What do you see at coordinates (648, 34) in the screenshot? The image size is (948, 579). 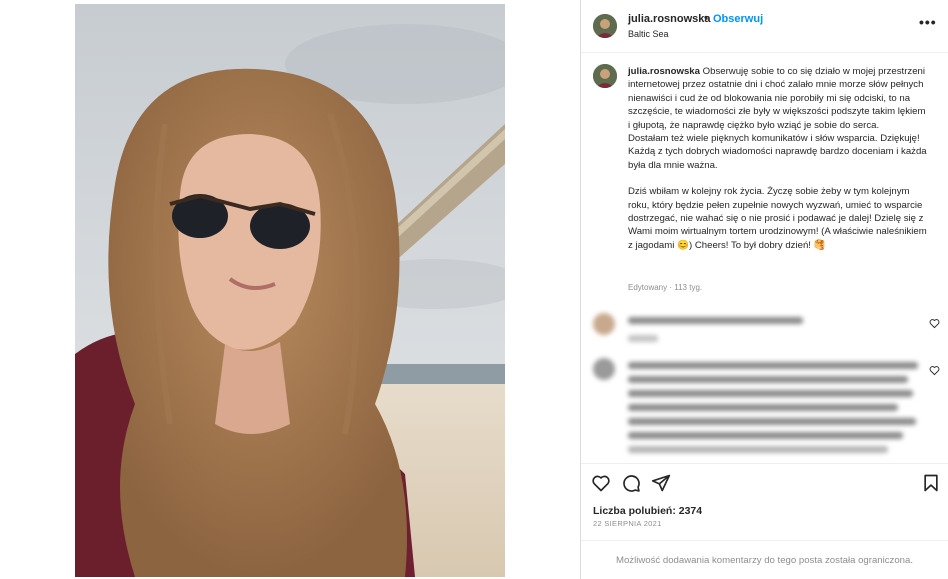 I see `location-link: Baltic Sea` at bounding box center [648, 34].